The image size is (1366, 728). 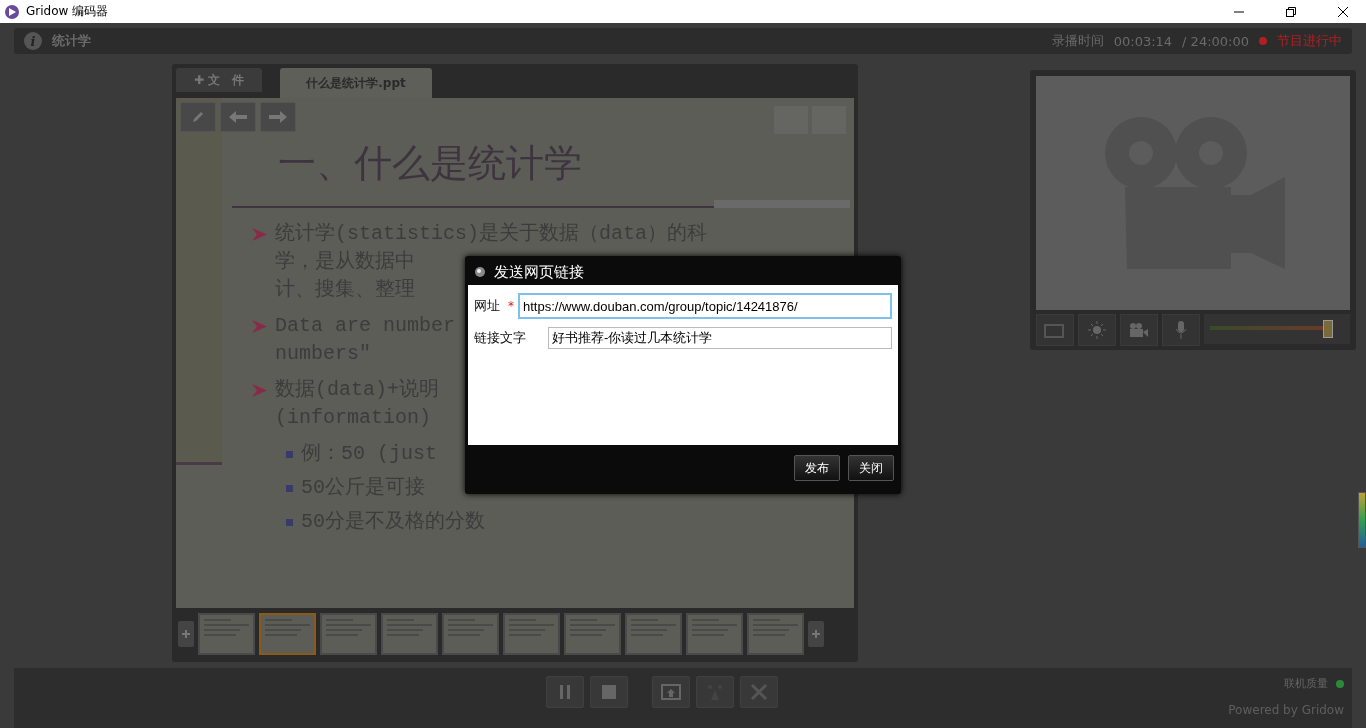 I want to click on text-input: 好书推荐-你读过几本统计学, so click(x=720, y=338).